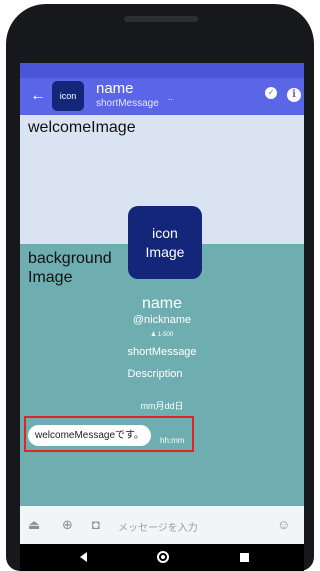  What do you see at coordinates (127, 103) in the screenshot?
I see `header-short-message: shortMessage` at bounding box center [127, 103].